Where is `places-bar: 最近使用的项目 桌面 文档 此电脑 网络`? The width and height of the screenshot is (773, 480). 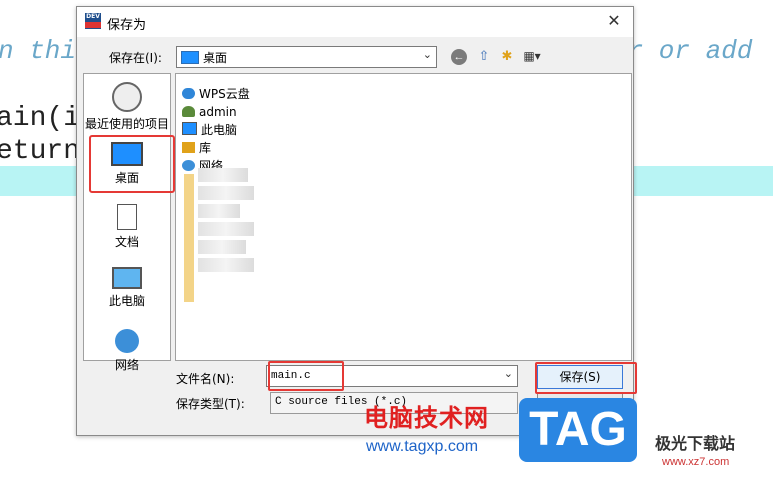 places-bar: 最近使用的项目 桌面 文档 此电脑 网络 is located at coordinates (127, 222).